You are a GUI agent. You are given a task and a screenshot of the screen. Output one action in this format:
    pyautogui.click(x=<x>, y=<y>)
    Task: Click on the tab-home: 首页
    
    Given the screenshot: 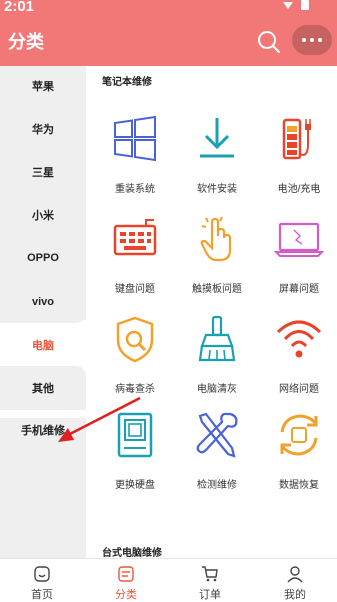 What is the action you would take?
    pyautogui.click(x=42, y=580)
    